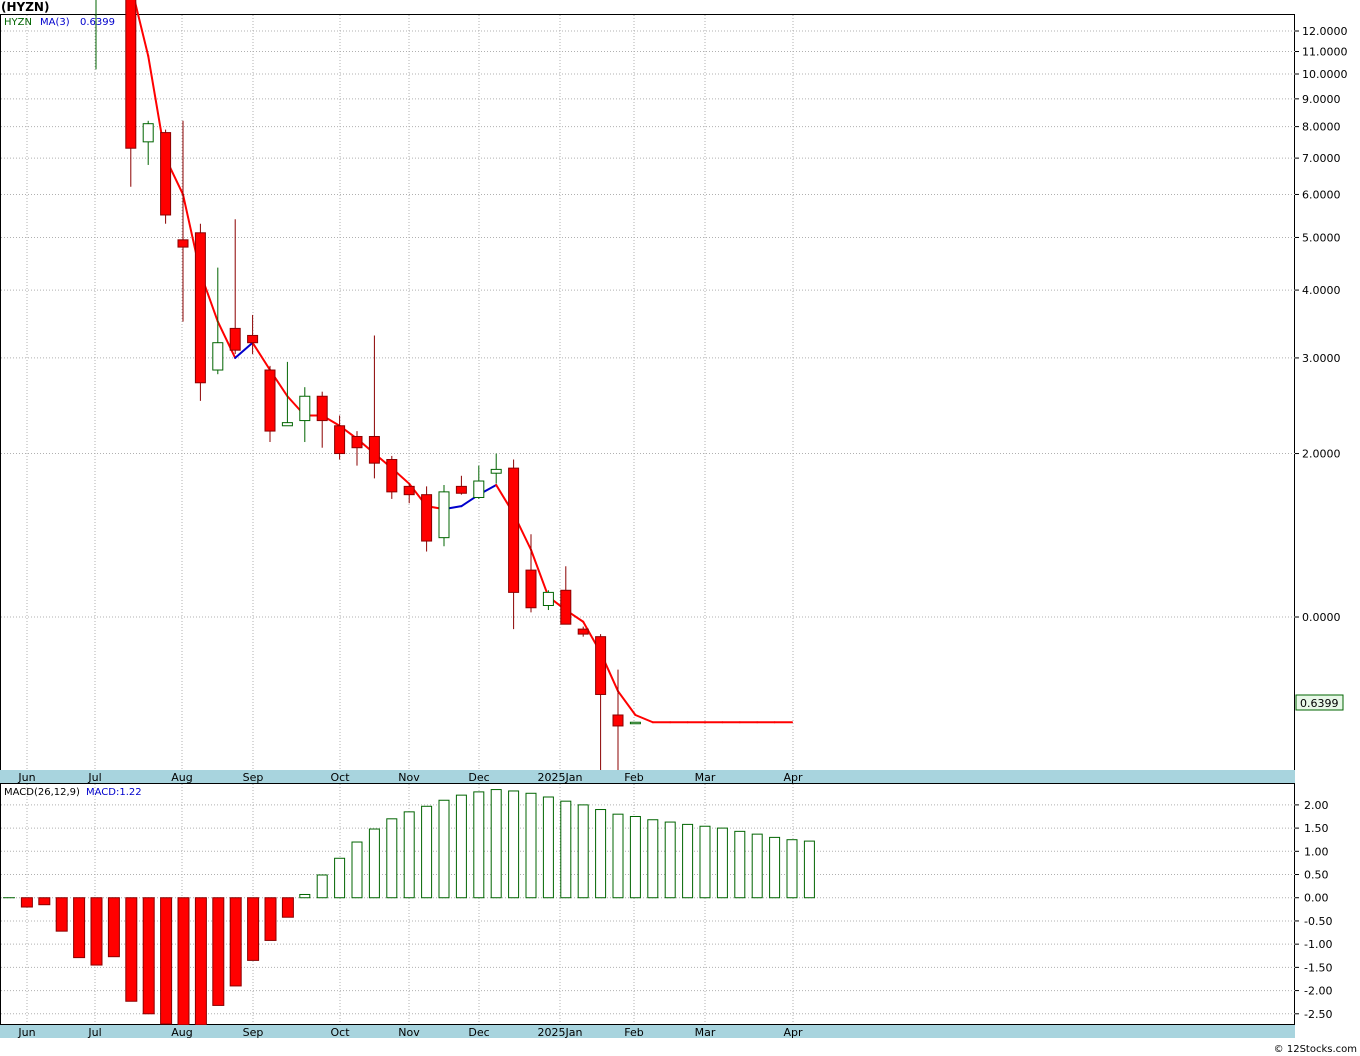 This screenshot has width=1360, height=1056. Describe the element at coordinates (647, 776) in the screenshot. I see `price-x-axis-band` at that location.